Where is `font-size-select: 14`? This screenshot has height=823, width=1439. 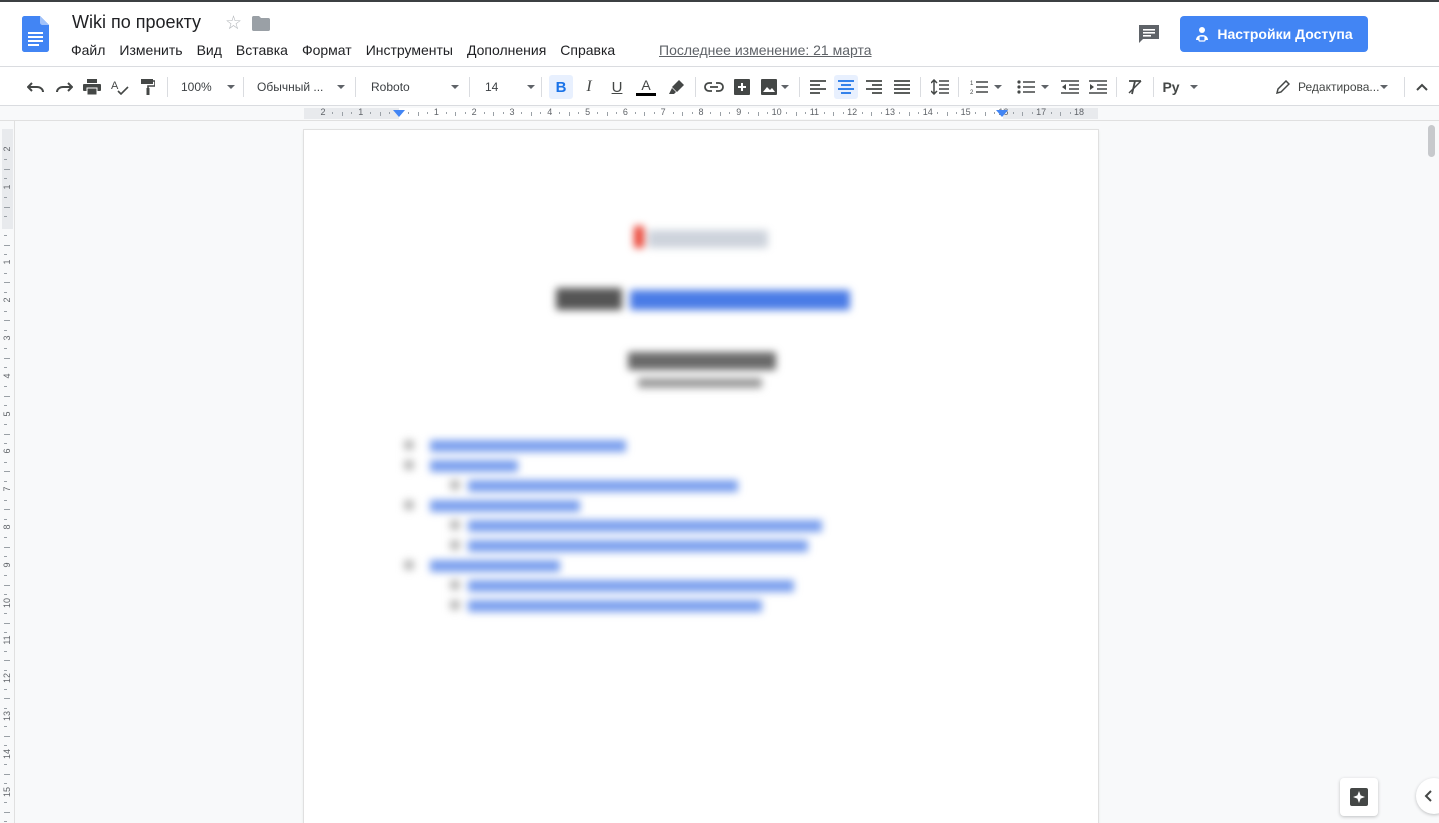
font-size-select: 14 is located at coordinates (510, 87).